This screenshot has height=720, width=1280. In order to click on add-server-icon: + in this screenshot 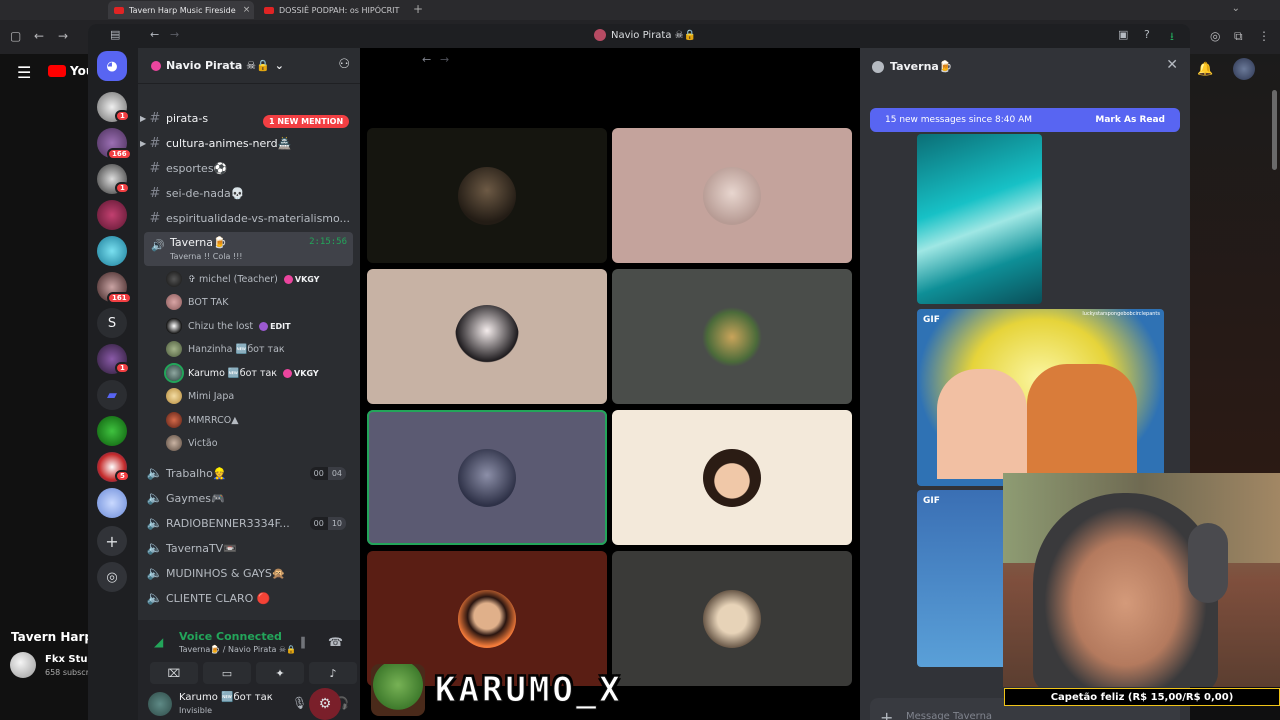, I will do `click(112, 541)`.